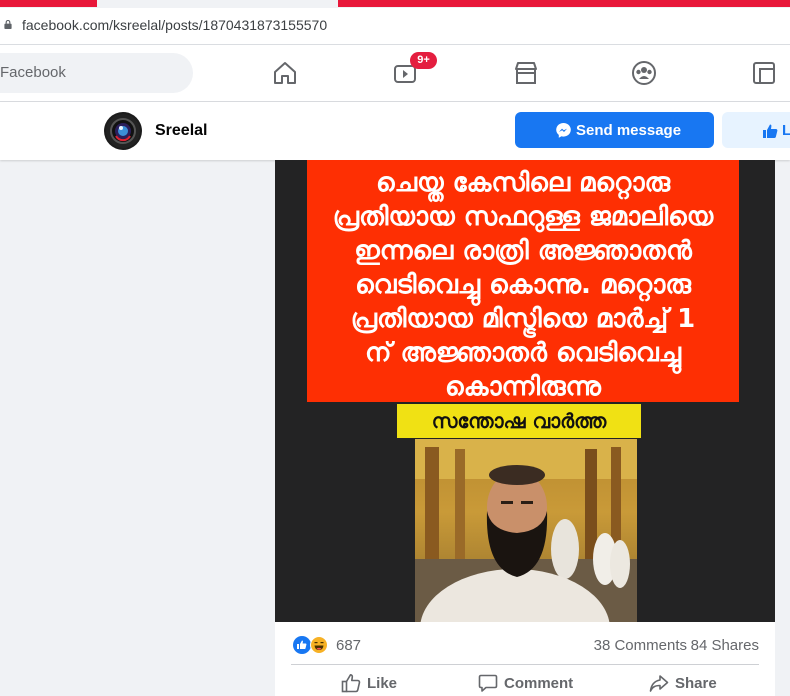 This screenshot has height=696, width=790. I want to click on page-name: Sreelal, so click(181, 131).